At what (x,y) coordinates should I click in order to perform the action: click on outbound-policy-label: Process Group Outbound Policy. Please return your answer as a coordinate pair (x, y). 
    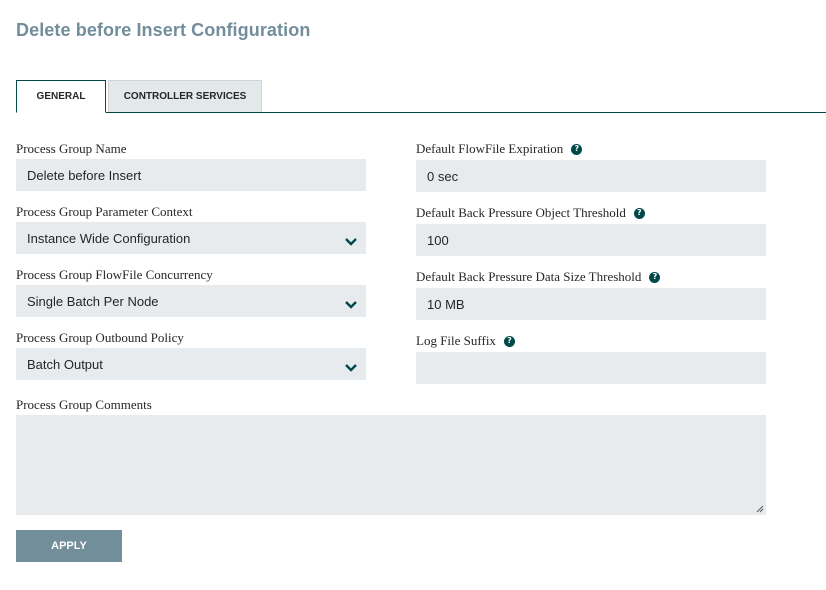
    Looking at the image, I should click on (100, 338).